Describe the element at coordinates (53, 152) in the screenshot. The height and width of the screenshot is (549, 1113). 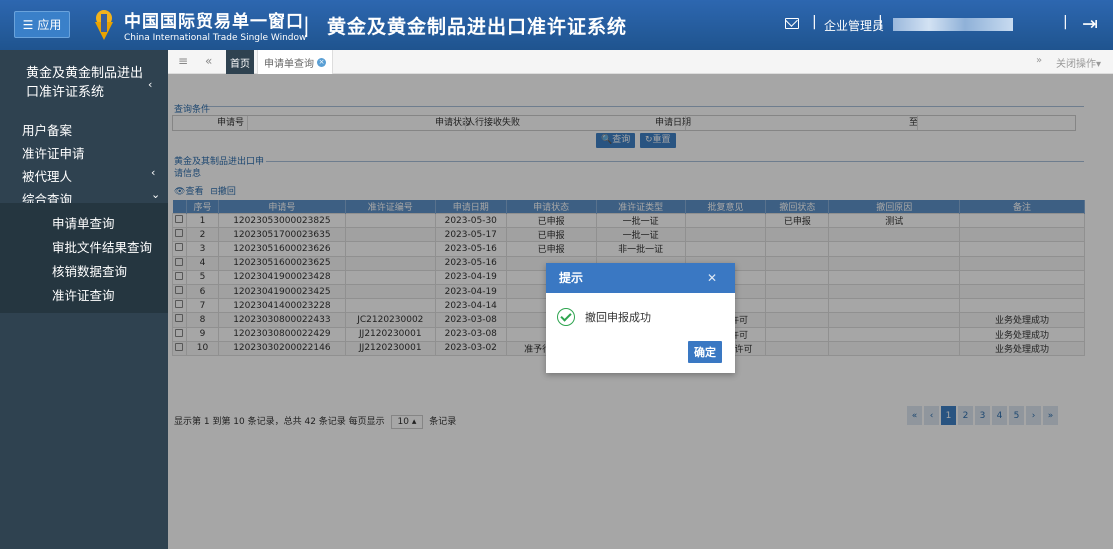
I see `sidebar-item-permit-apply: 准许证申请` at that location.